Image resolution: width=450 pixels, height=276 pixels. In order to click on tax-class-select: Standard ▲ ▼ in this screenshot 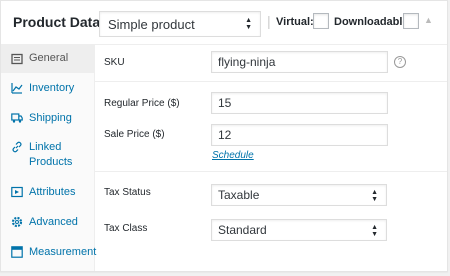, I will do `click(299, 230)`.